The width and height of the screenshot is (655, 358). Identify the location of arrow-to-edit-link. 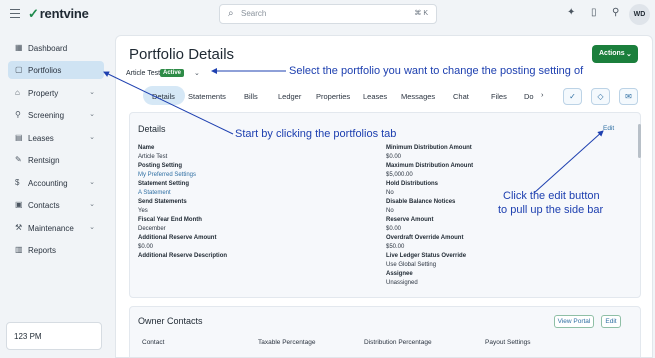
(568, 162).